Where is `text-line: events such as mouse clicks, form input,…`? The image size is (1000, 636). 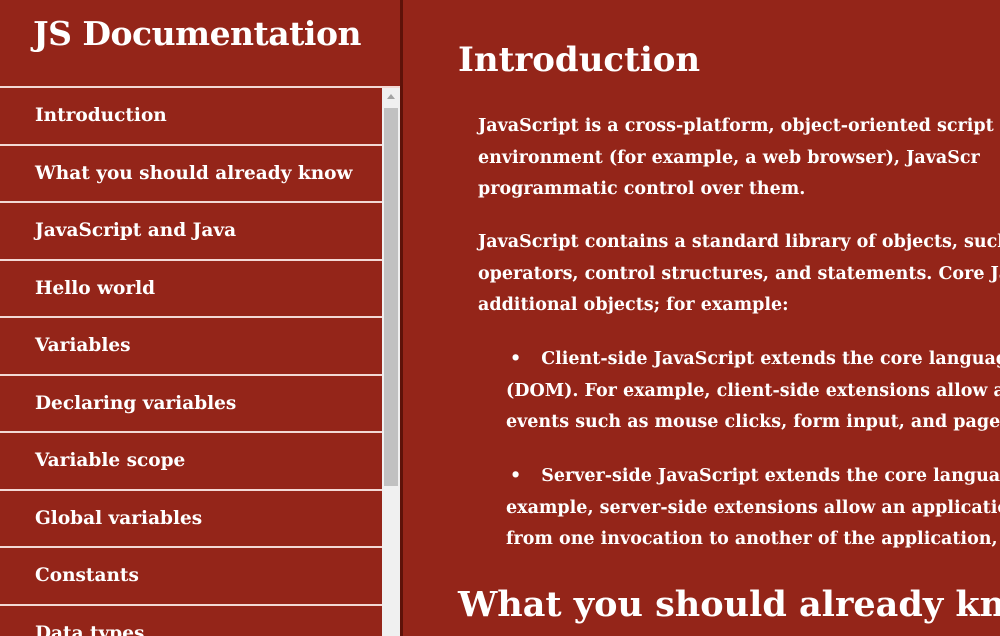 text-line: events such as mouse clicks, form input,… is located at coordinates (753, 422).